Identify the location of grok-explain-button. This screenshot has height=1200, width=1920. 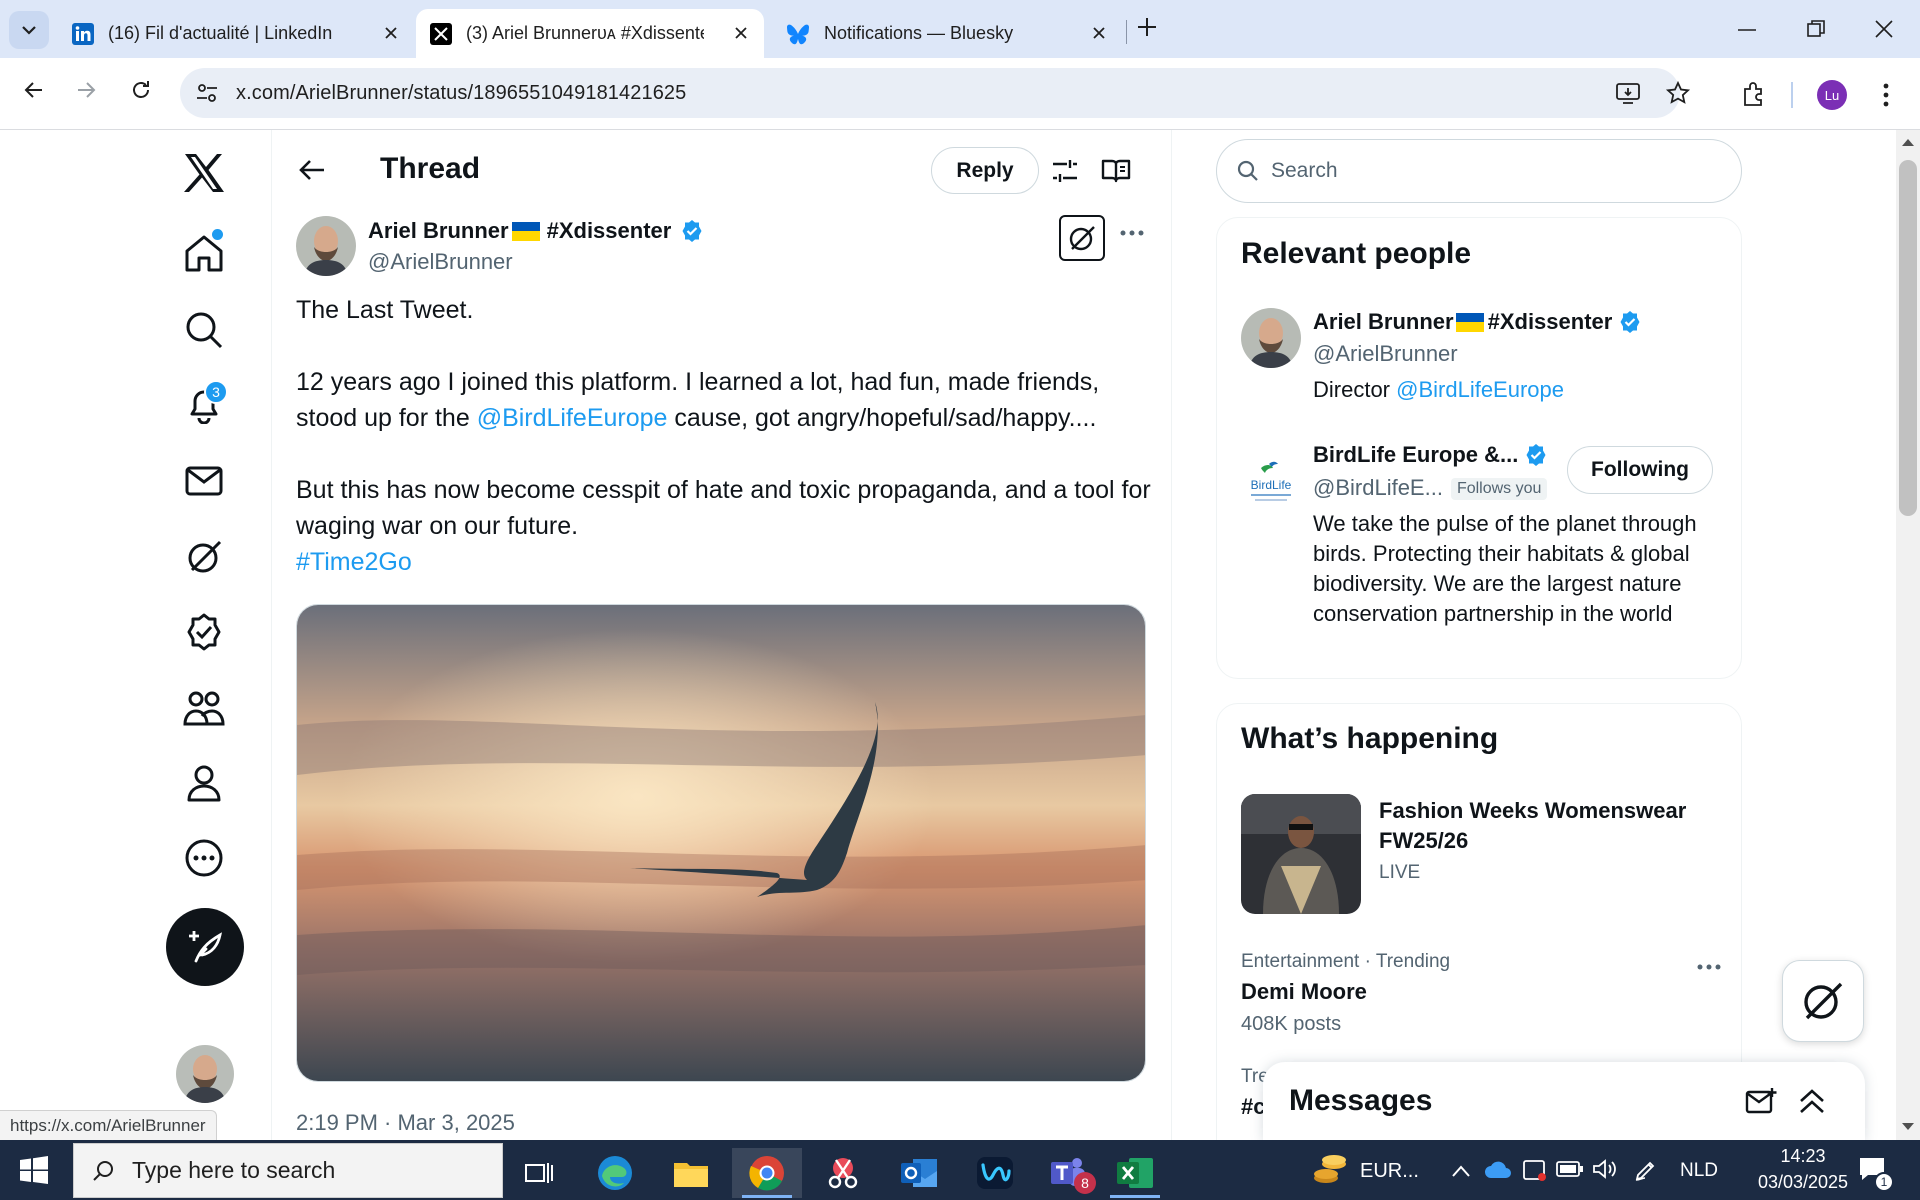
(1082, 238).